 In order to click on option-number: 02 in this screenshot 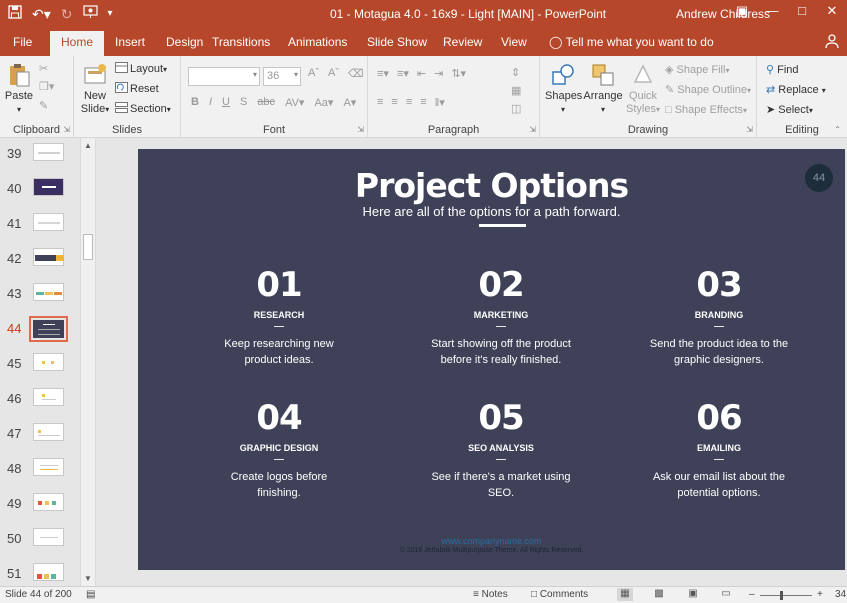, I will do `click(501, 285)`.